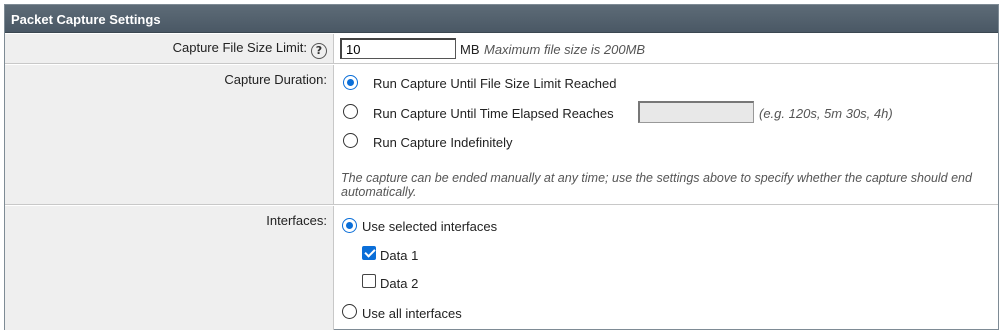 The image size is (999, 330). Describe the element at coordinates (350, 140) in the screenshot. I see `duration-indefinite-radio` at that location.